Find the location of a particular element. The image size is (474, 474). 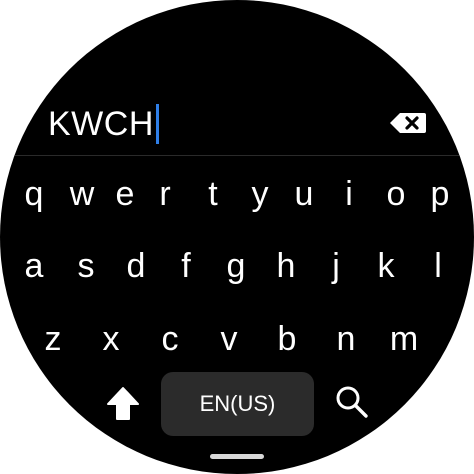

key-x: x is located at coordinates (111, 339).